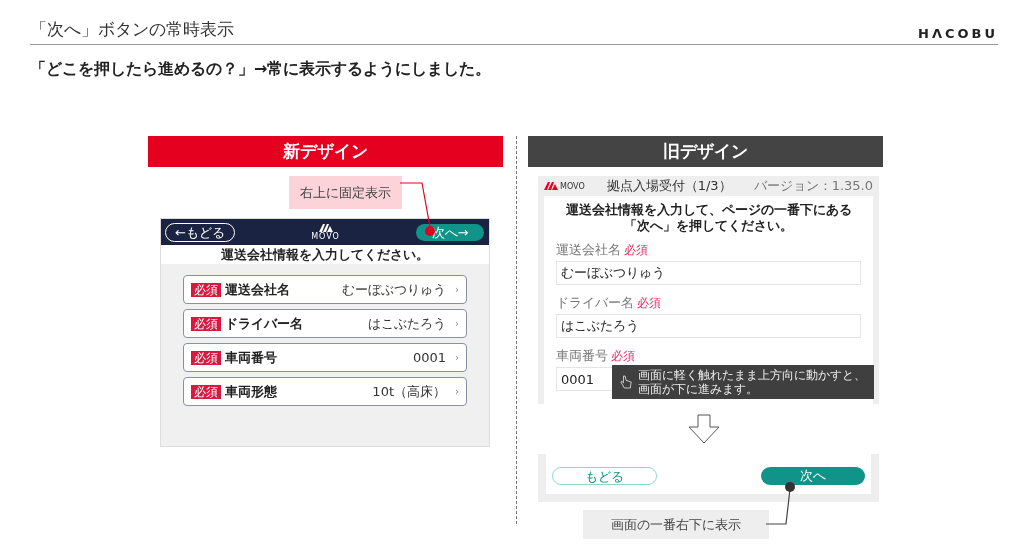 This screenshot has width=1024, height=549. I want to click on field-value: はこぶたろう, so click(407, 323).